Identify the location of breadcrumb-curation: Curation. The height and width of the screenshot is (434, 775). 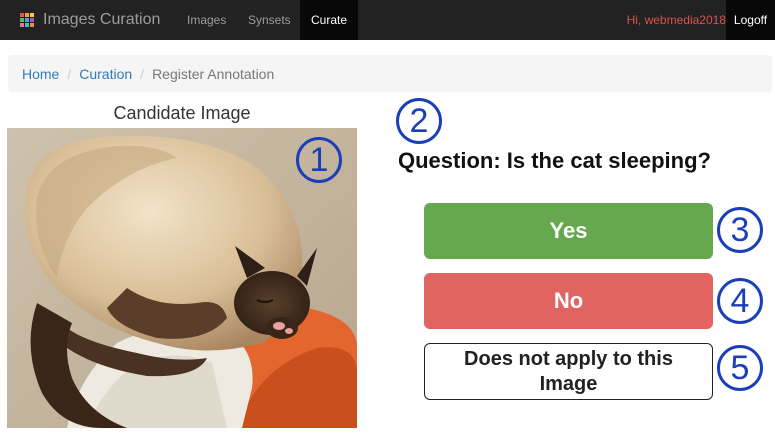
(105, 74).